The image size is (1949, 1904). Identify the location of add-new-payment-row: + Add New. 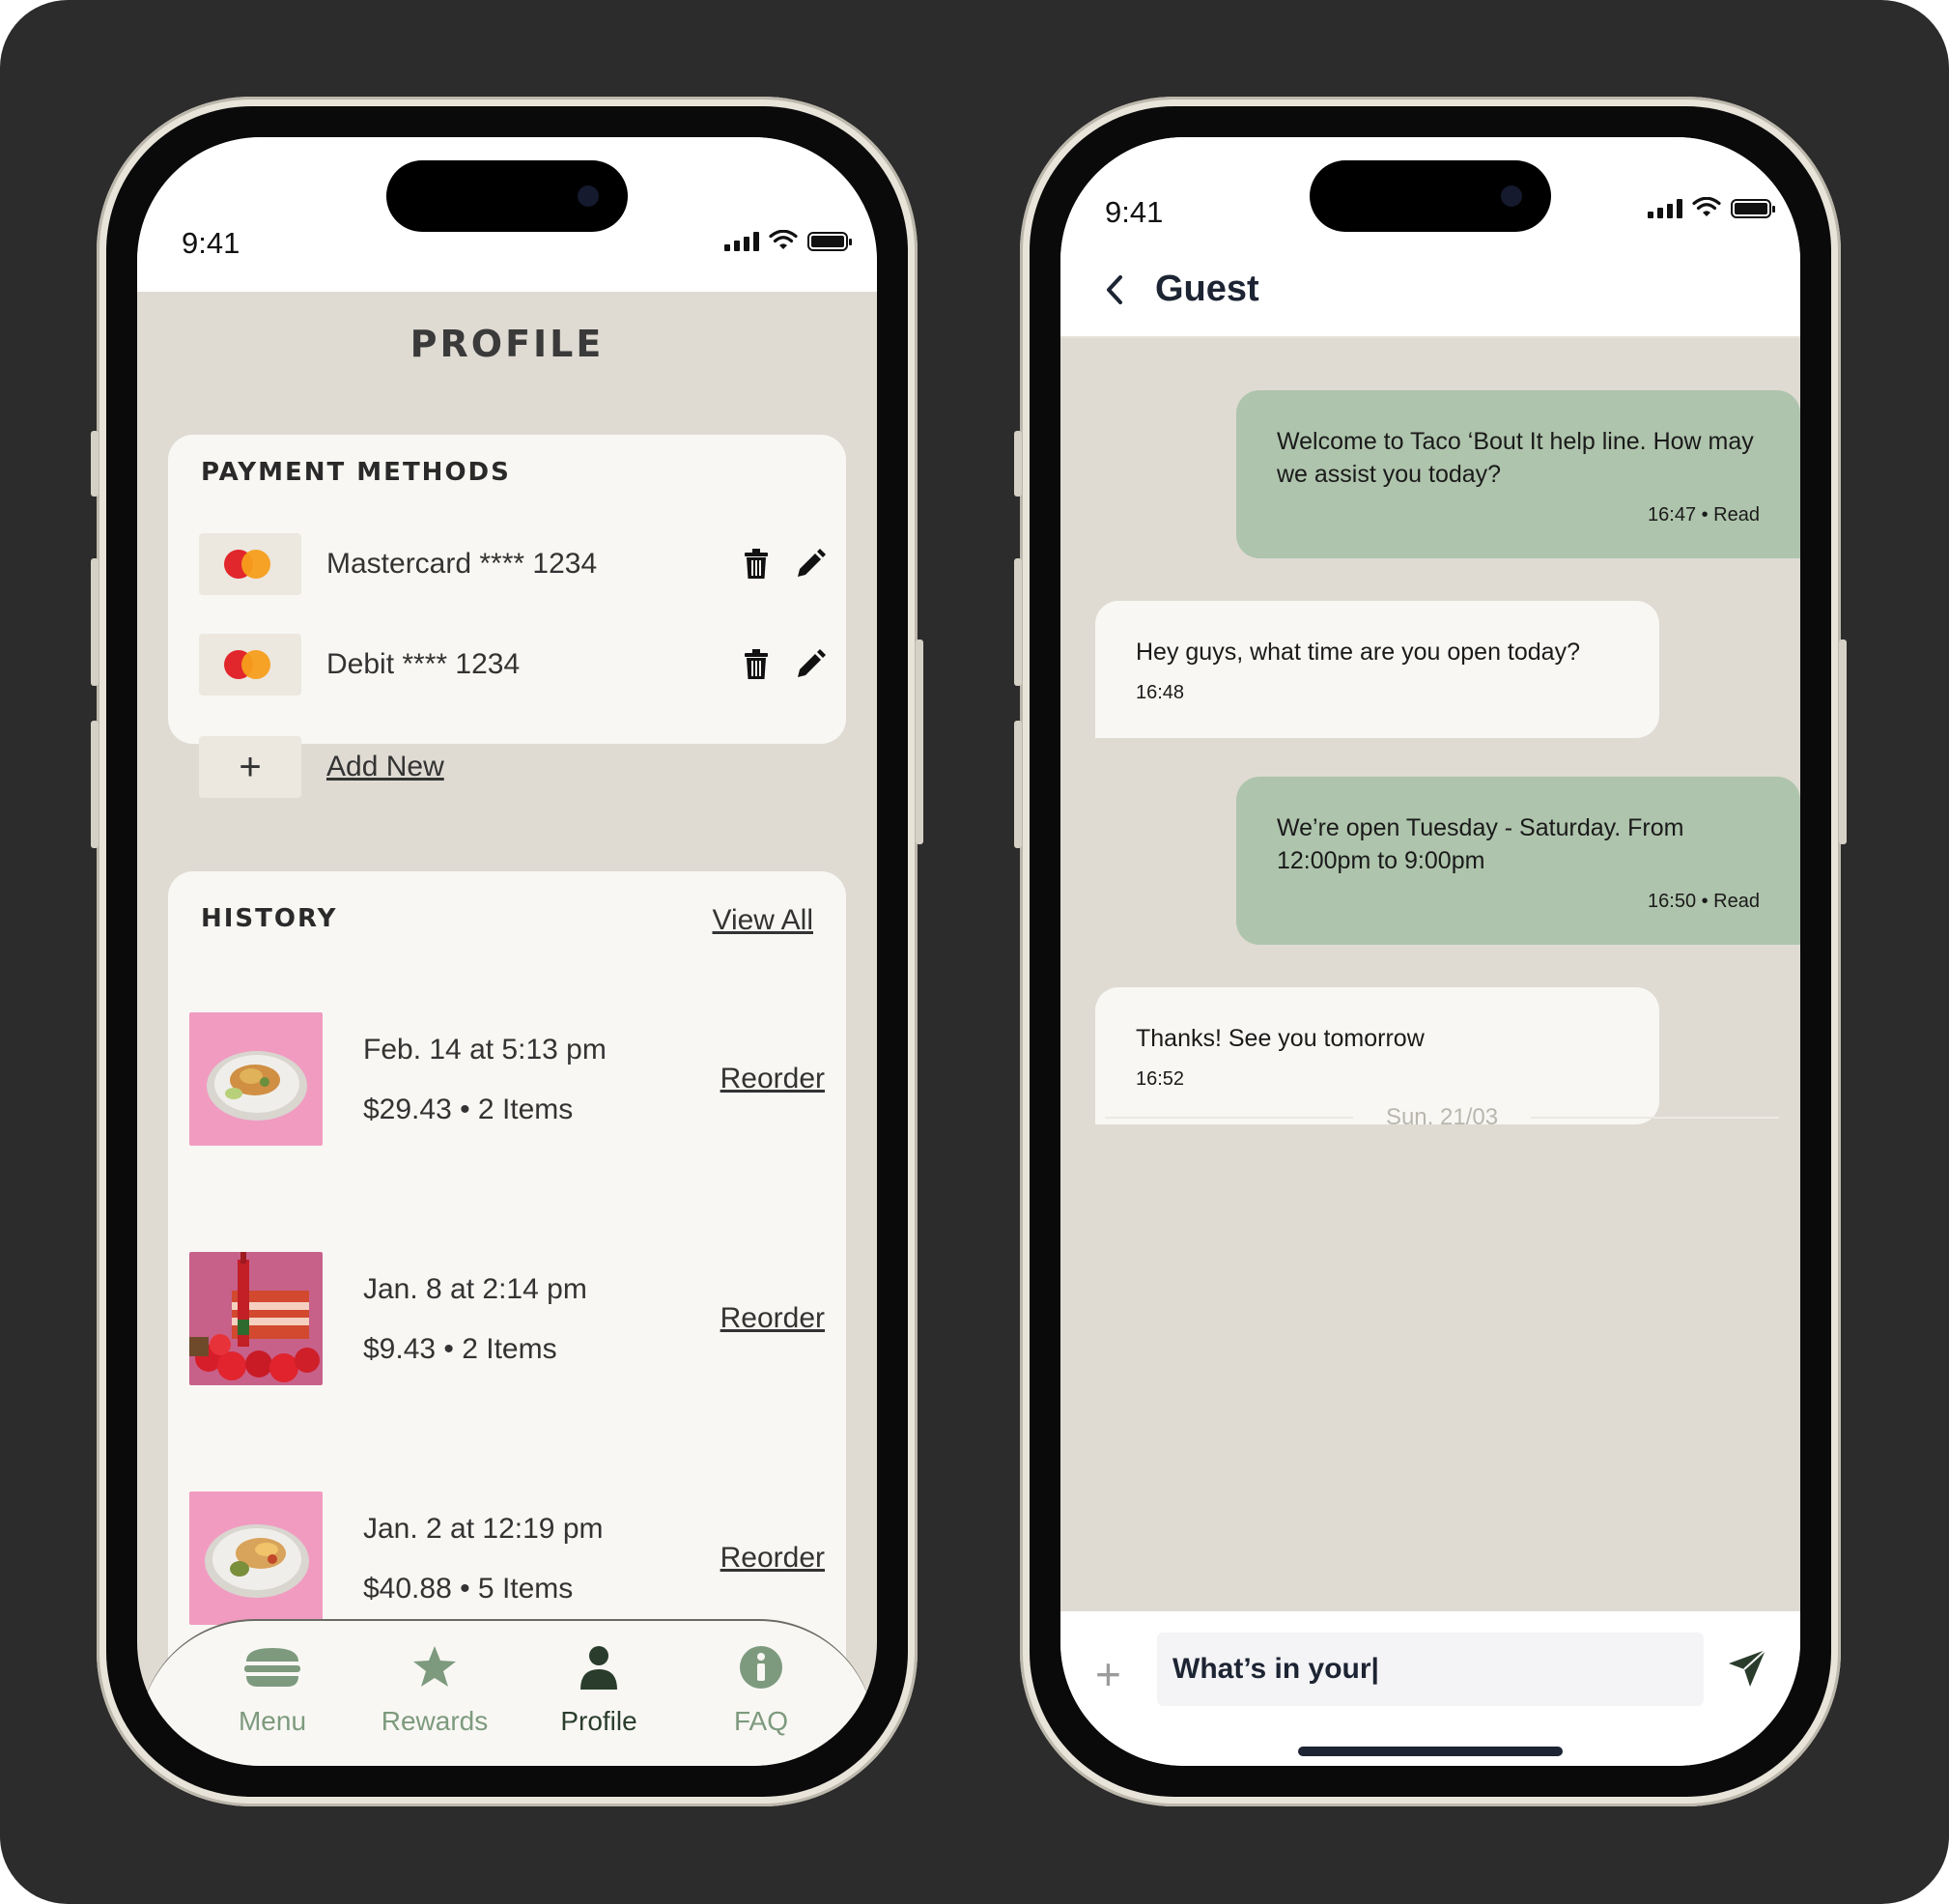
(513, 767).